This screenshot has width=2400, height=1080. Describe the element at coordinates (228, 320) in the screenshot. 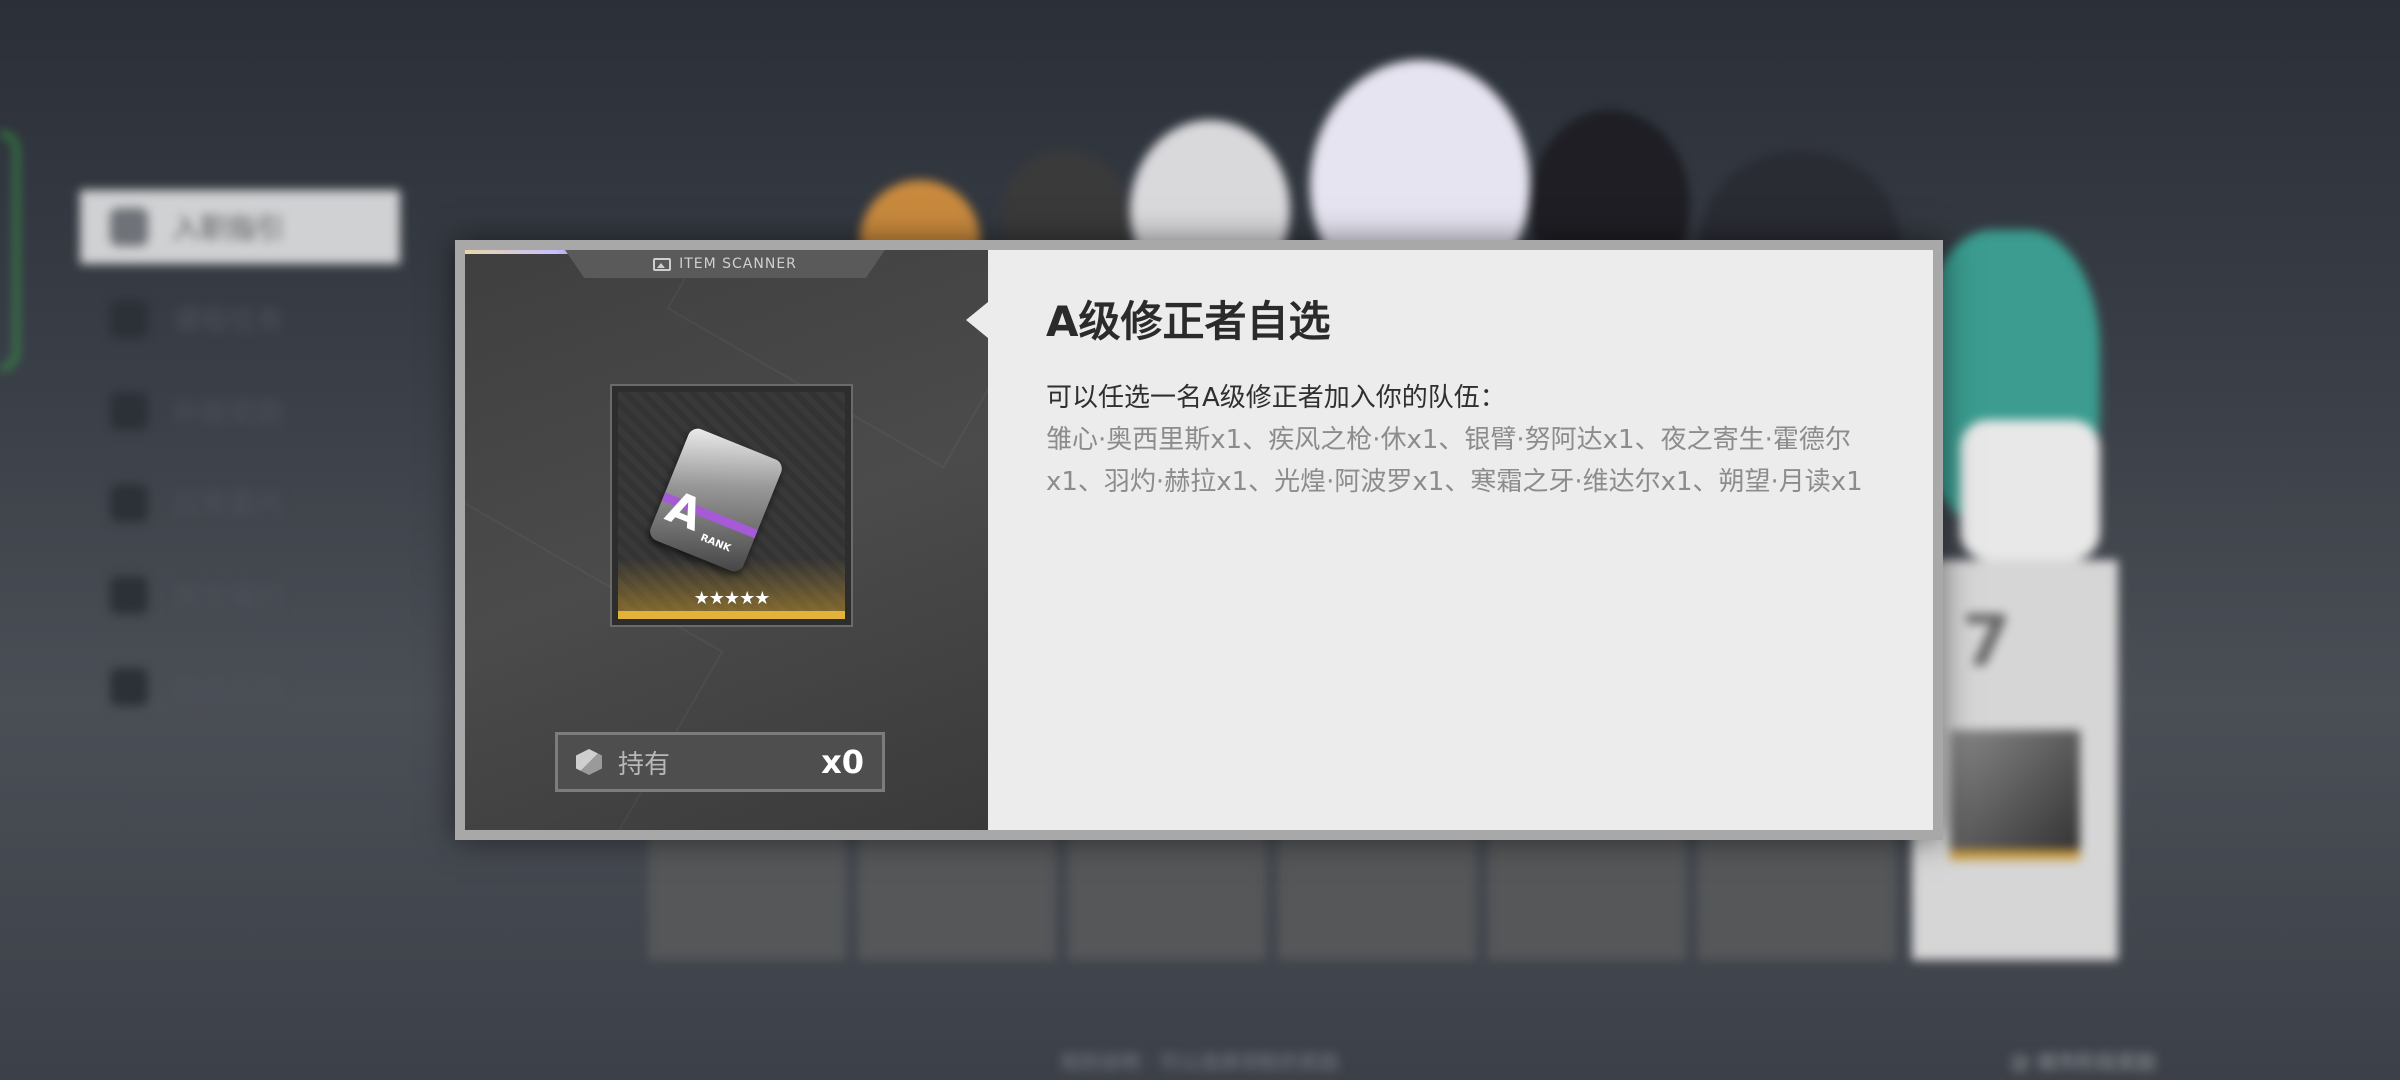

I see `menu-item-label: 课程任务` at that location.